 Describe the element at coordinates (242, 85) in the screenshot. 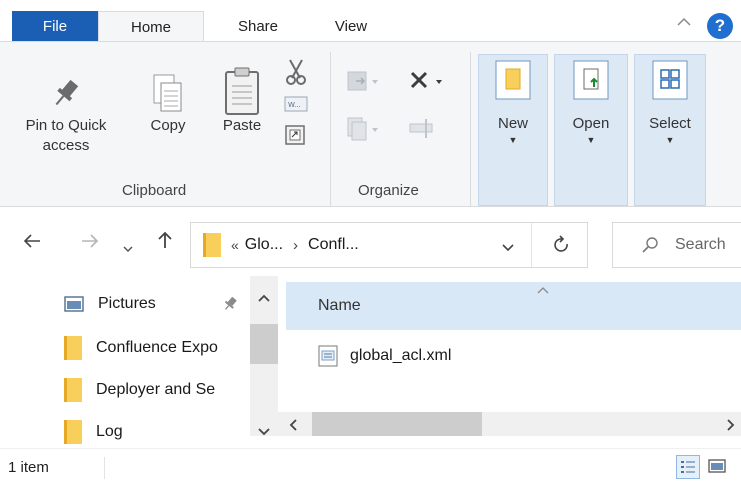

I see `paste-icon` at that location.